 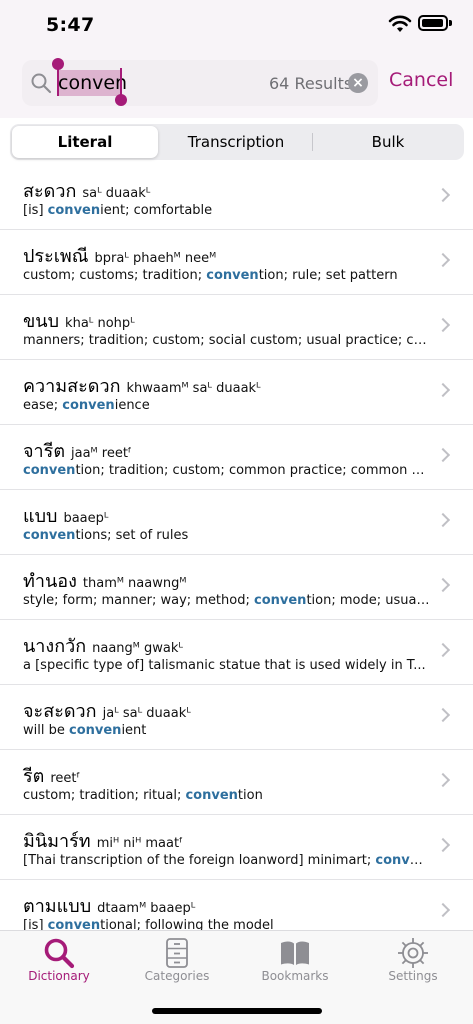 I want to click on transcription: jaᴸ saᴸ duaakᴸ, so click(x=146, y=713).